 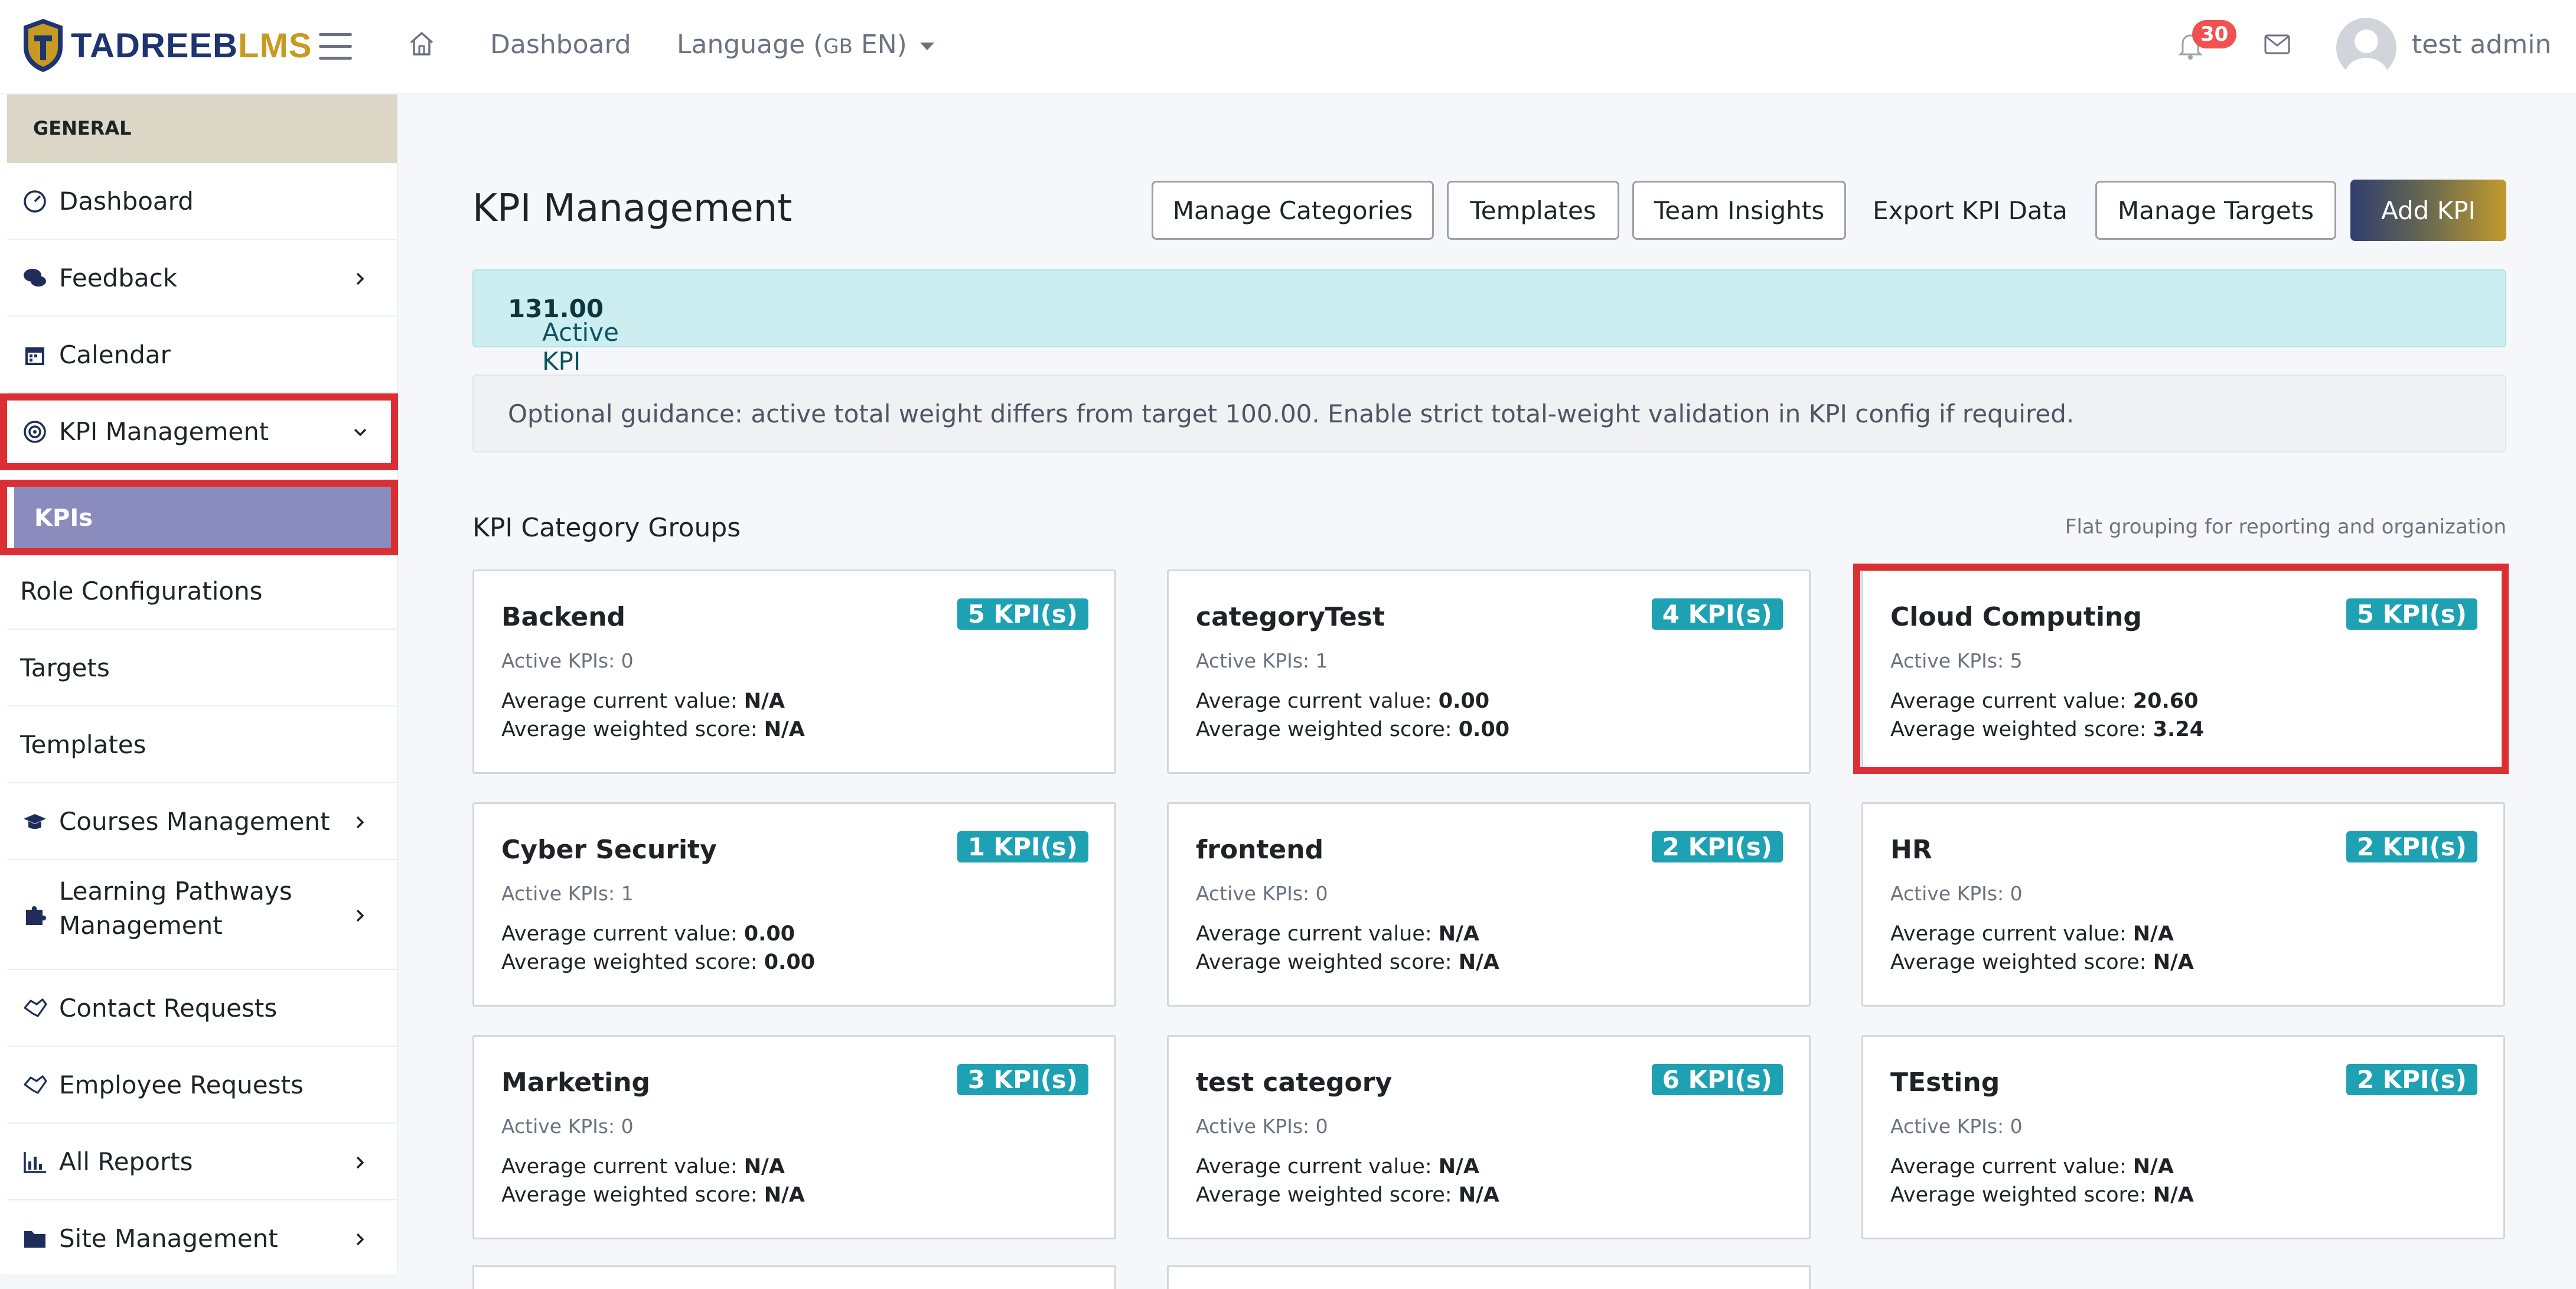 What do you see at coordinates (838, 46) in the screenshot?
I see `language-flag: GB` at bounding box center [838, 46].